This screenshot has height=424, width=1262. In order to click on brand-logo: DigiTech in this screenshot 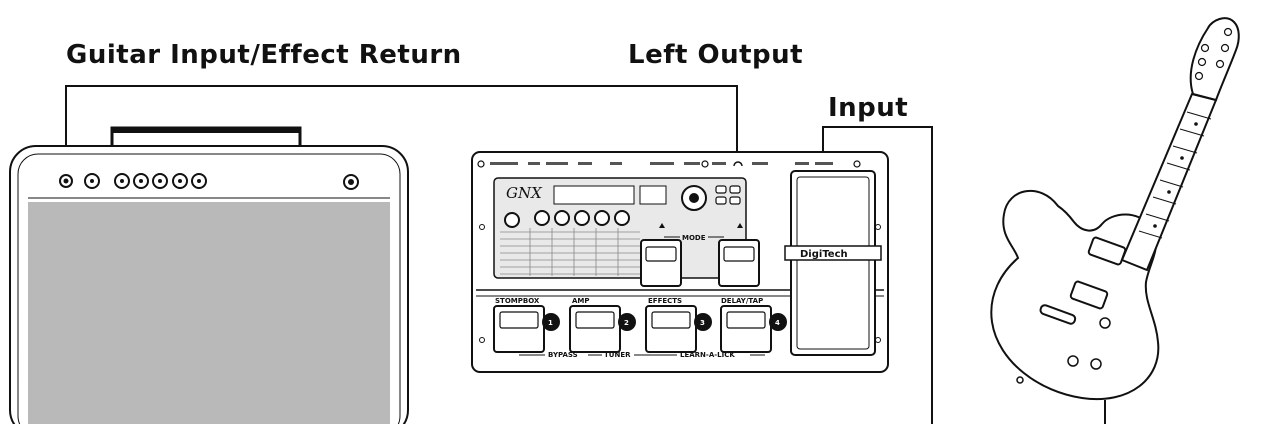, I will do `click(824, 254)`.